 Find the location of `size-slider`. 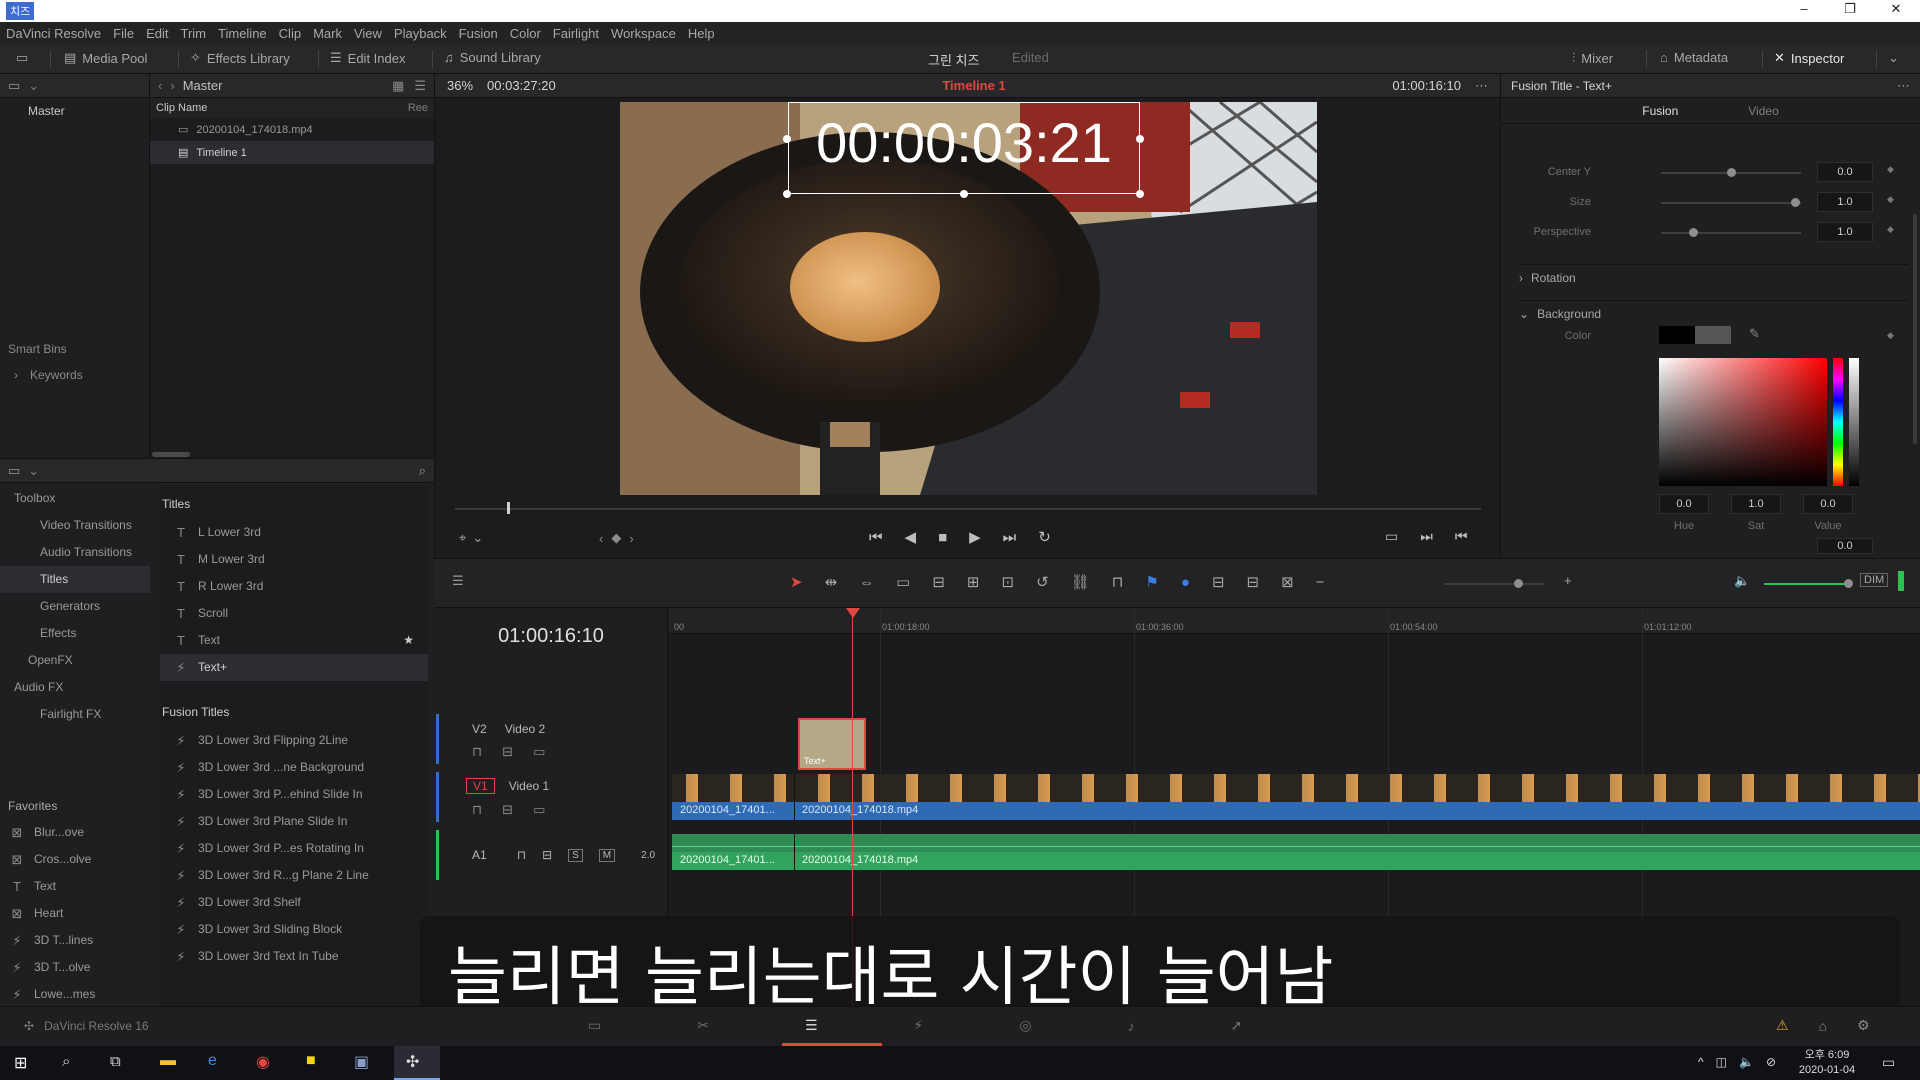

size-slider is located at coordinates (1731, 202).